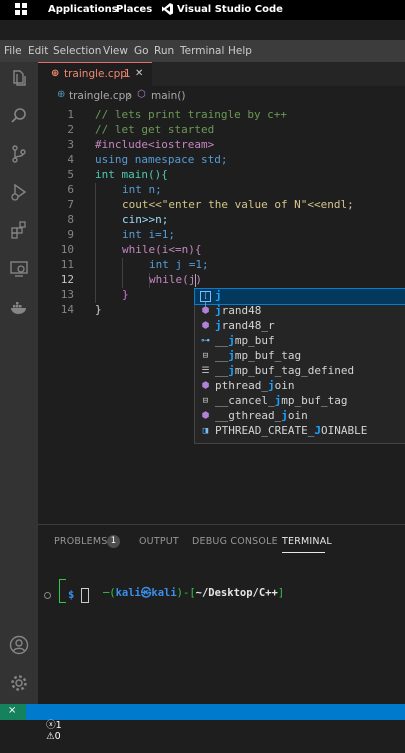  Describe the element at coordinates (19, 78) in the screenshot. I see `explorer-icon` at that location.